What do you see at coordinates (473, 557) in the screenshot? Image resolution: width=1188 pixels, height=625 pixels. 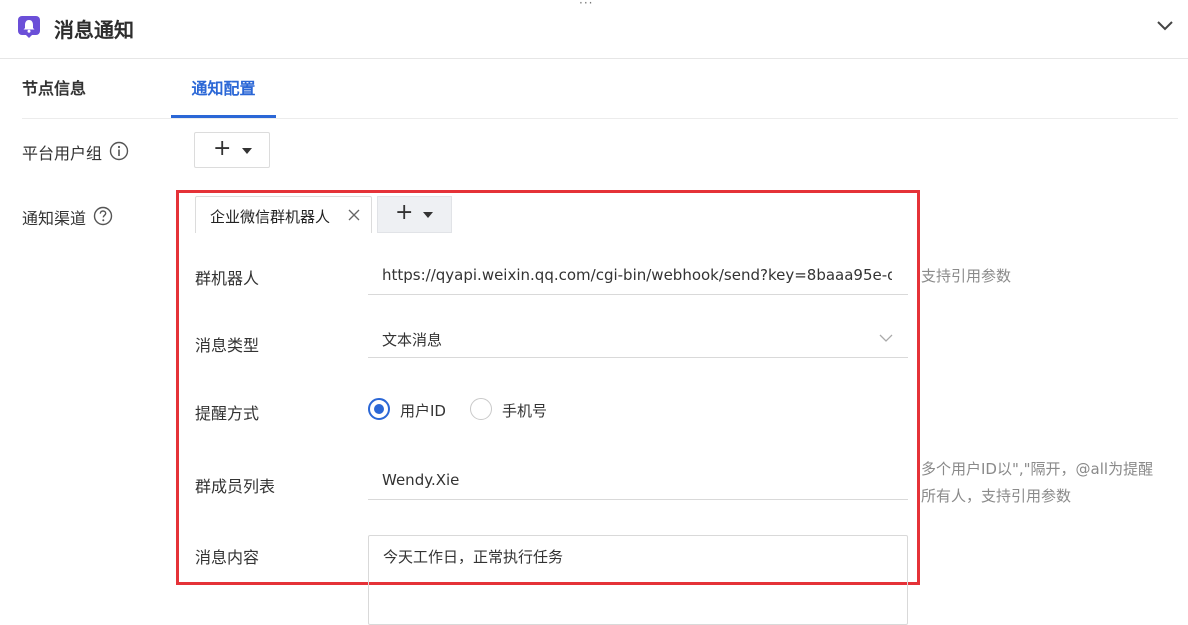 I see `content-value: 今天工作日，正常执行任务` at bounding box center [473, 557].